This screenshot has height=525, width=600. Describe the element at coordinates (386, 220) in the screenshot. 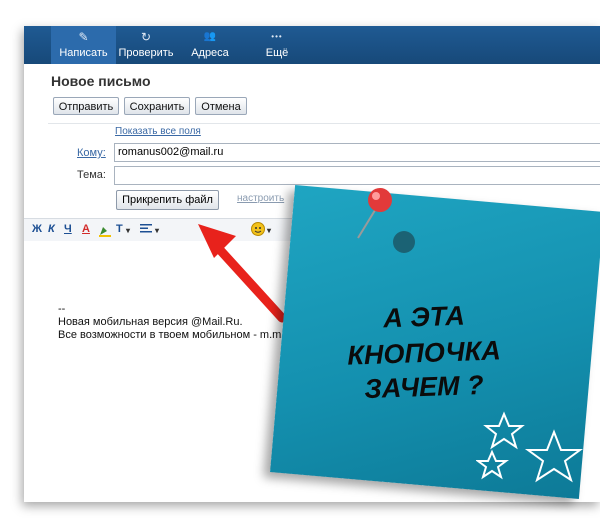

I see `push-pin-icon` at that location.